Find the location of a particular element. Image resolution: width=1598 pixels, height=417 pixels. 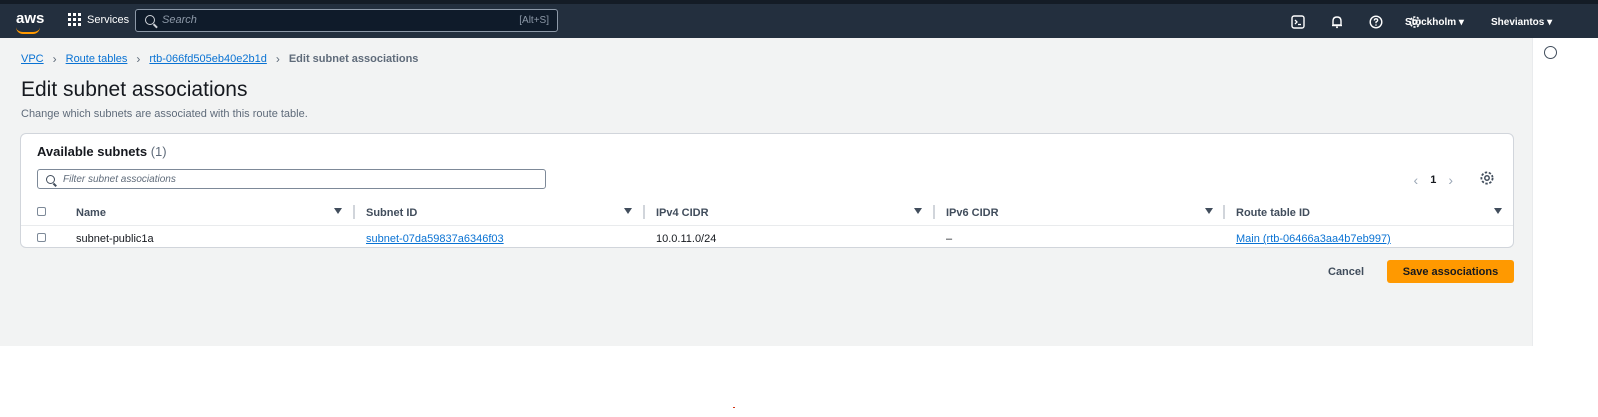

right-side-panel is located at coordinates (1565, 192).